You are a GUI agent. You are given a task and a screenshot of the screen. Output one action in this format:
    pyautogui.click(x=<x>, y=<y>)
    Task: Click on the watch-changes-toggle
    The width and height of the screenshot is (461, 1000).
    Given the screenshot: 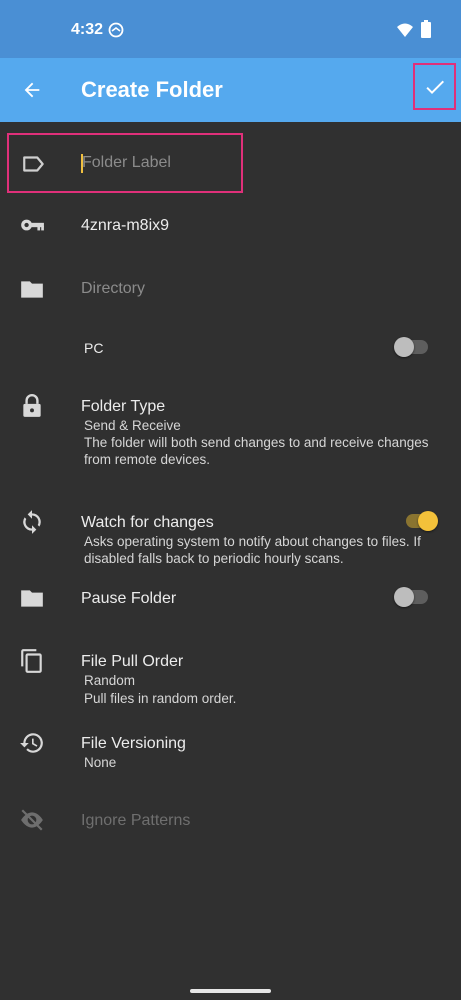 What is the action you would take?
    pyautogui.click(x=420, y=521)
    